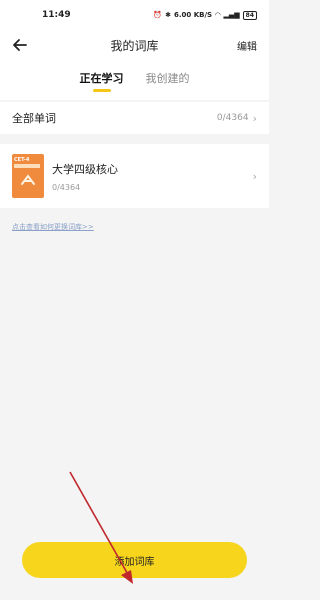  I want to click on status-bar: 11:49 ⏰ ✱ 6.00 KB/S ◠ ▂▄▆ 84, so click(134, 15).